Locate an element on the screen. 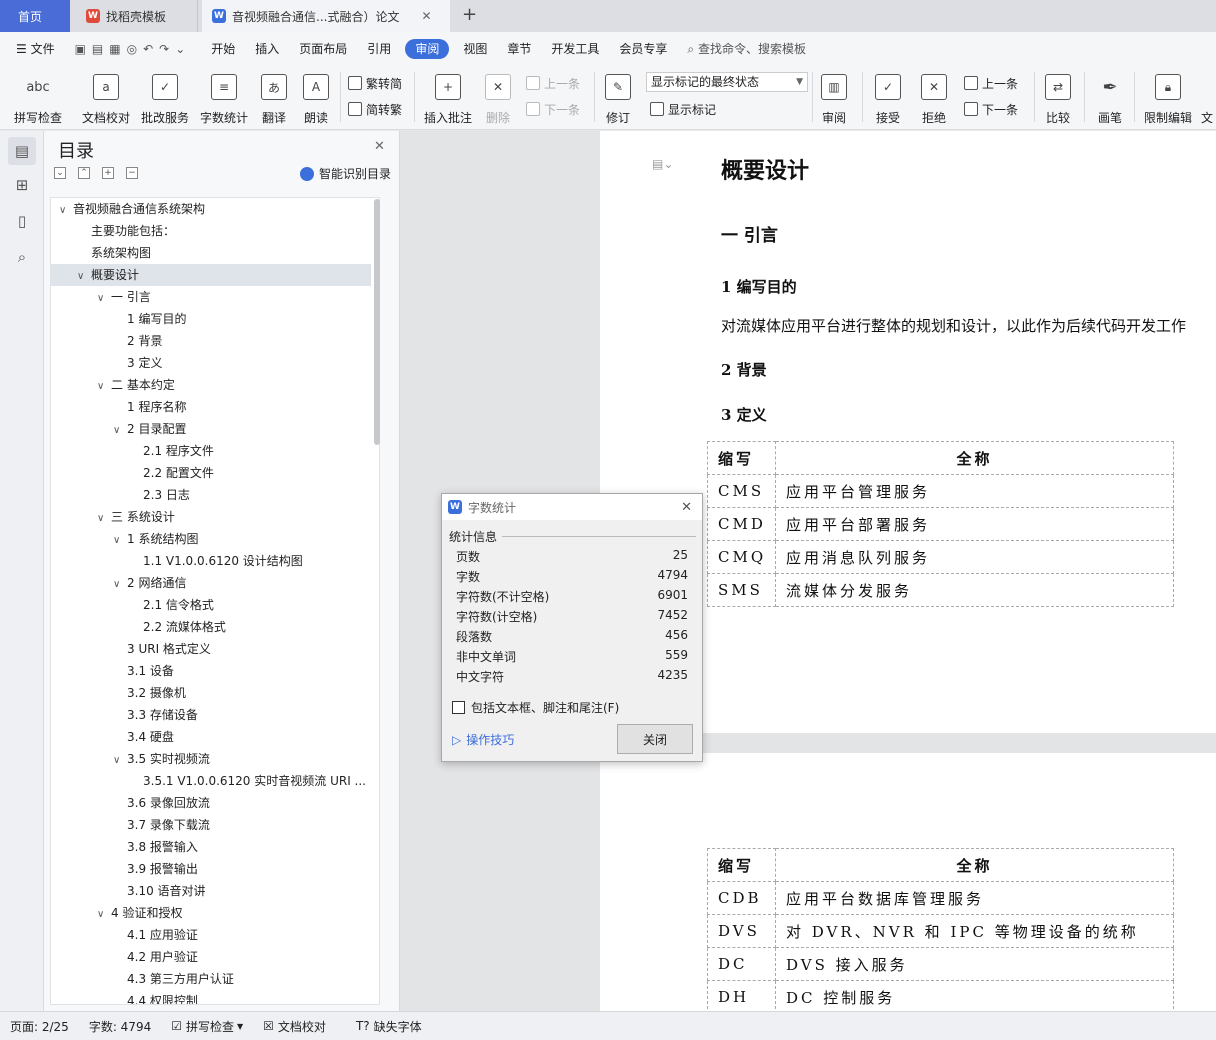 The width and height of the screenshot is (1216, 1040). menu-chapter: 章节 is located at coordinates (519, 49).